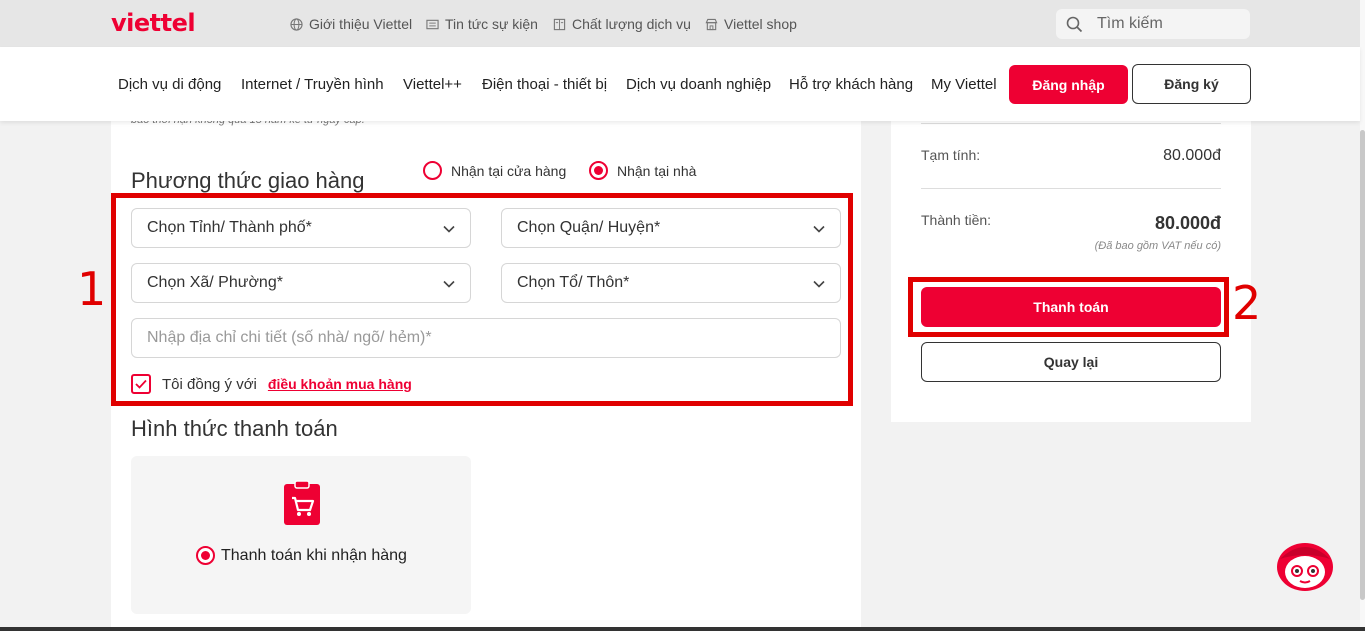 The image size is (1365, 631). What do you see at coordinates (1187, 223) in the screenshot?
I see `total-value: 80.000đ` at bounding box center [1187, 223].